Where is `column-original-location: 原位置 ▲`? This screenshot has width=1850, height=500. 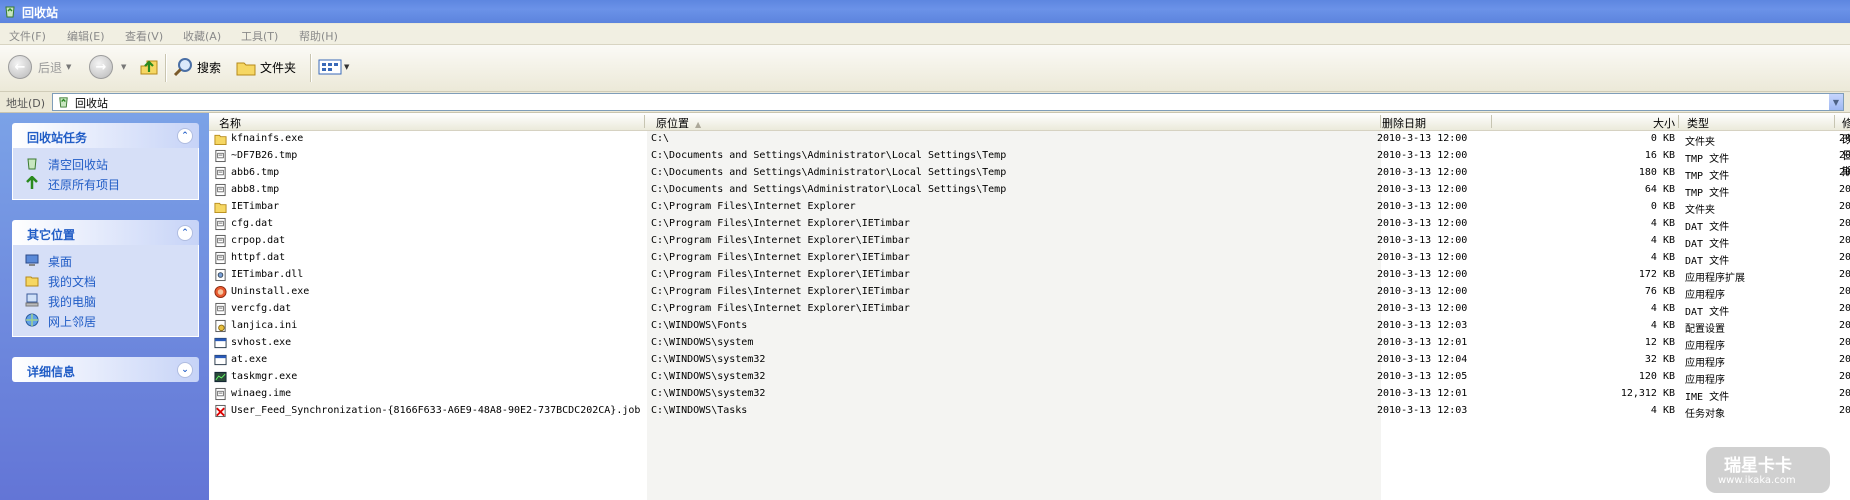
column-original-location: 原位置 ▲ is located at coordinates (678, 123).